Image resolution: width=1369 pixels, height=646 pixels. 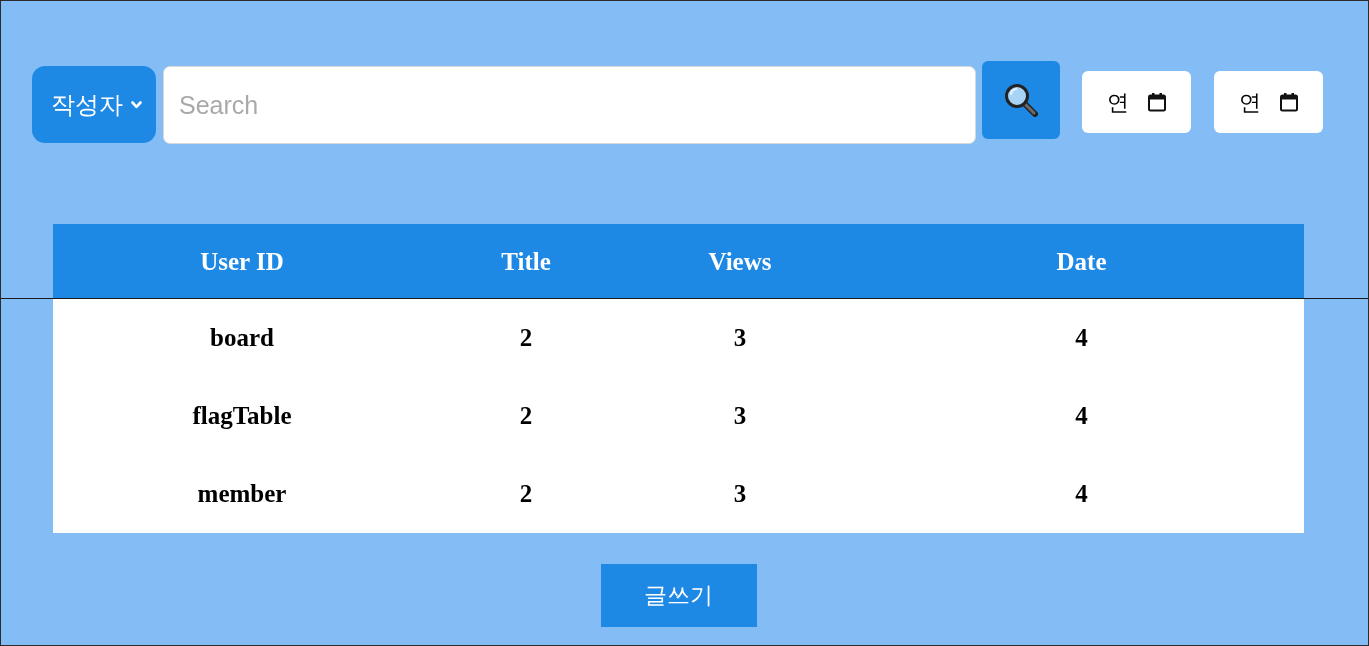 I want to click on table-cell: board, so click(x=242, y=338).